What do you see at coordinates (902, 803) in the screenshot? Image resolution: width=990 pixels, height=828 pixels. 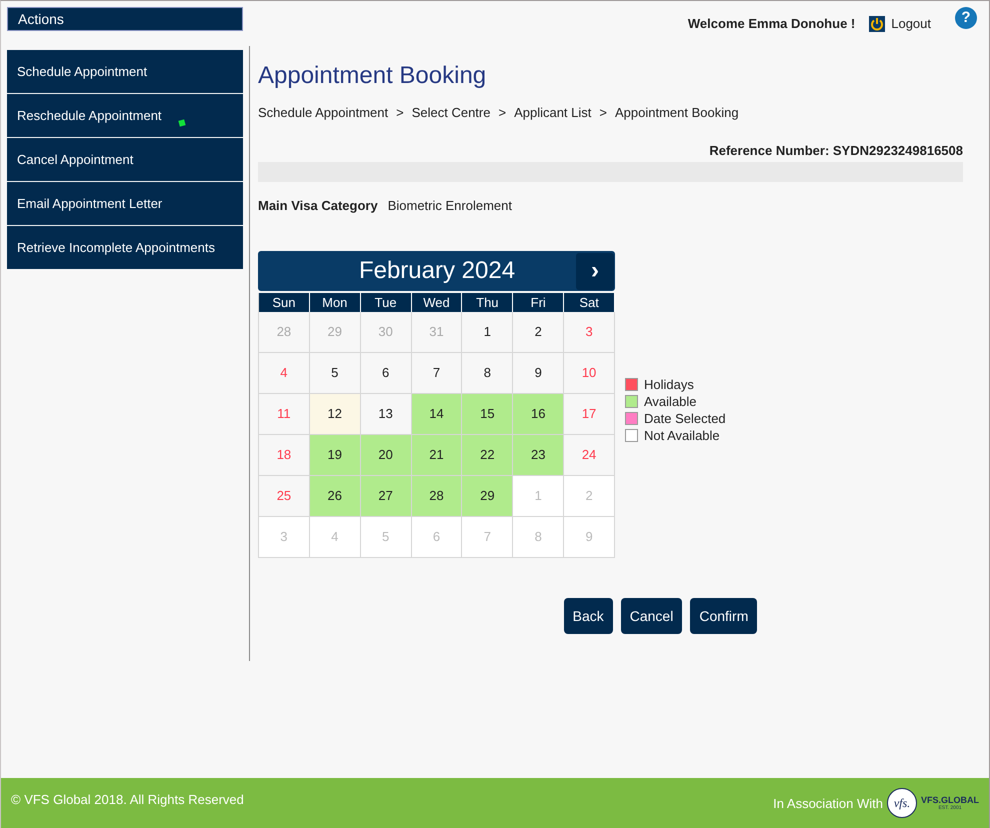 I see `logo-badge: vfs.` at bounding box center [902, 803].